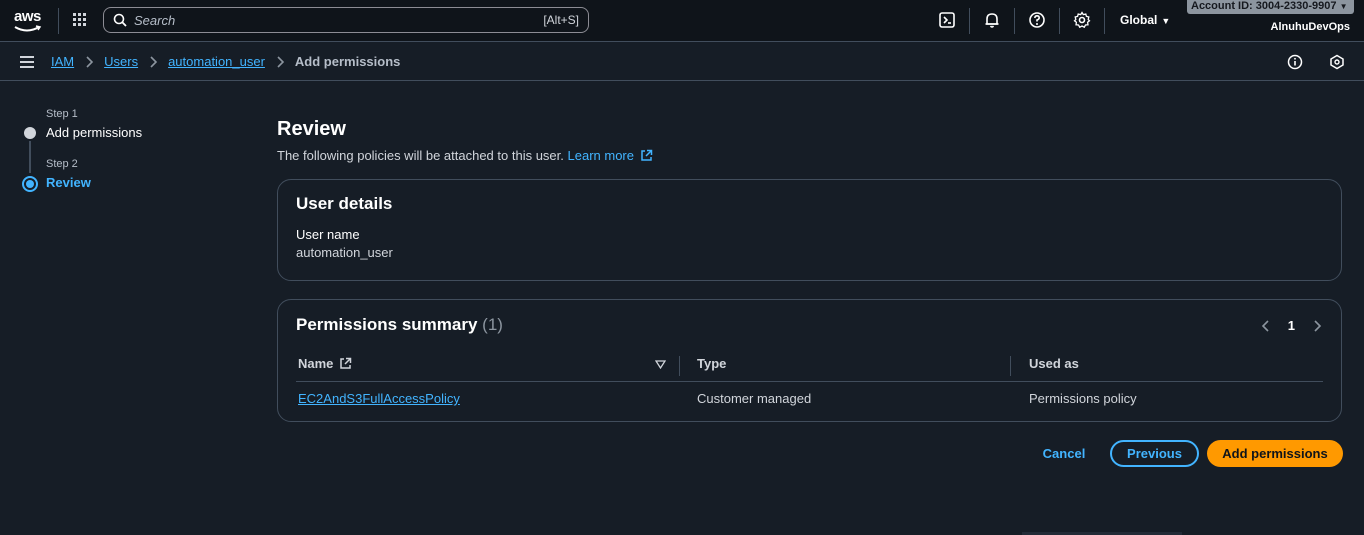 The width and height of the screenshot is (1364, 535). I want to click on policy-name-link: EC2AndS3FullAccessPolicy, so click(379, 398).